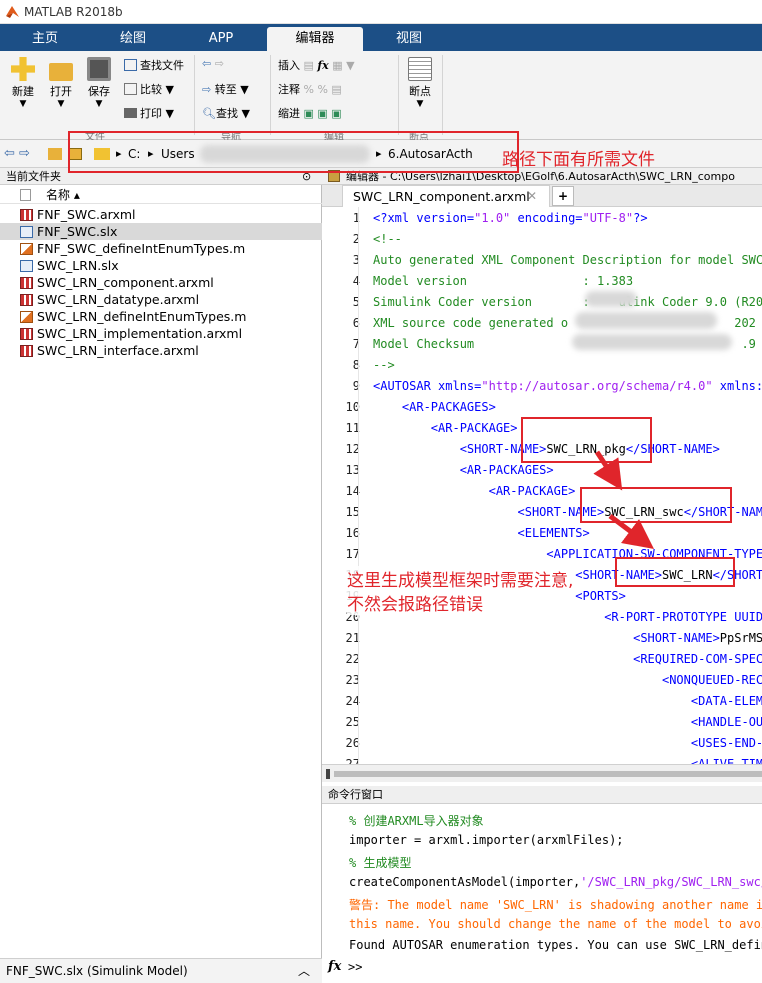 The image size is (762, 983). Describe the element at coordinates (441, 196) in the screenshot. I see `editor-tab-label: SWC_LRN_component.arxml` at that location.